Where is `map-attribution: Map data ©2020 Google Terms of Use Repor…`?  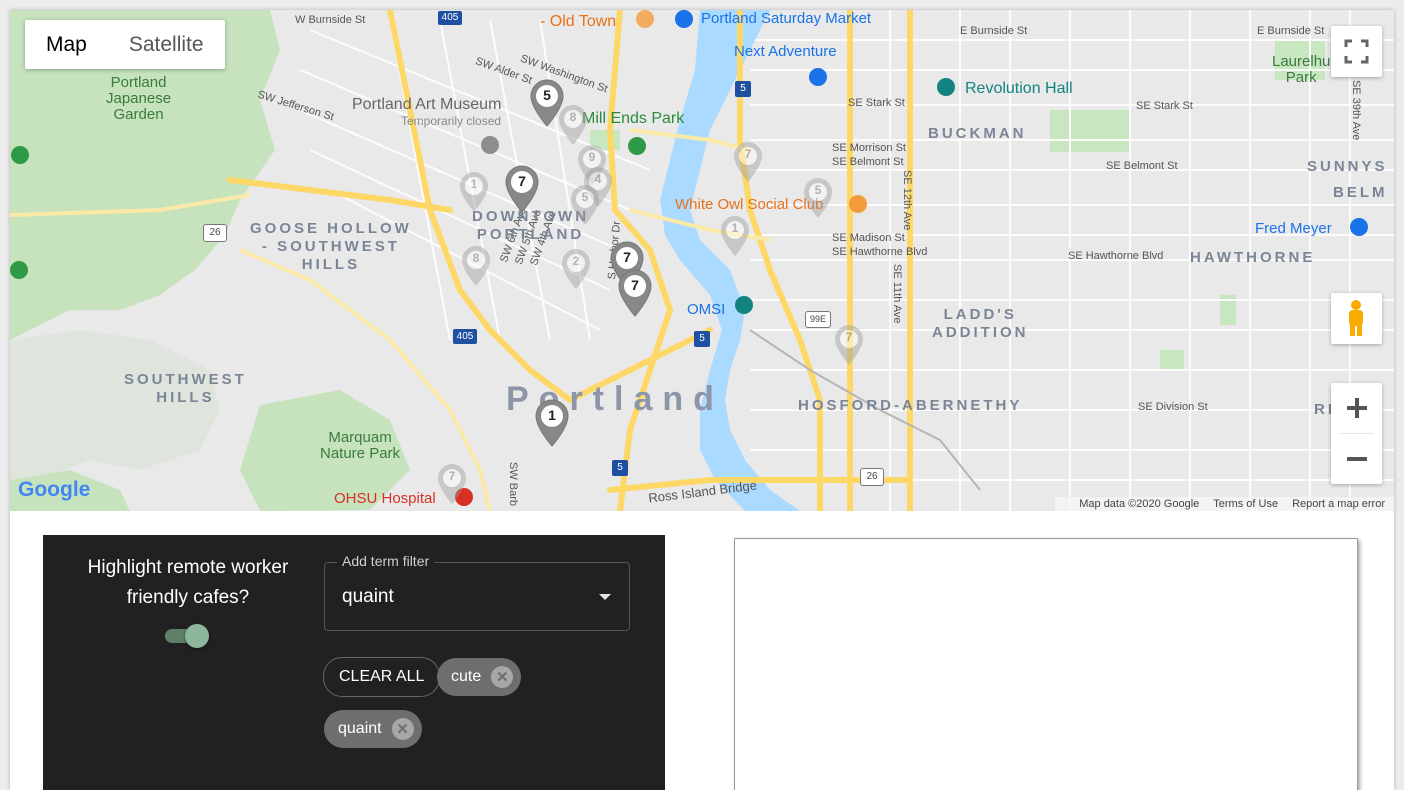 map-attribution: Map data ©2020 Google Terms of Use Repor… is located at coordinates (1224, 504).